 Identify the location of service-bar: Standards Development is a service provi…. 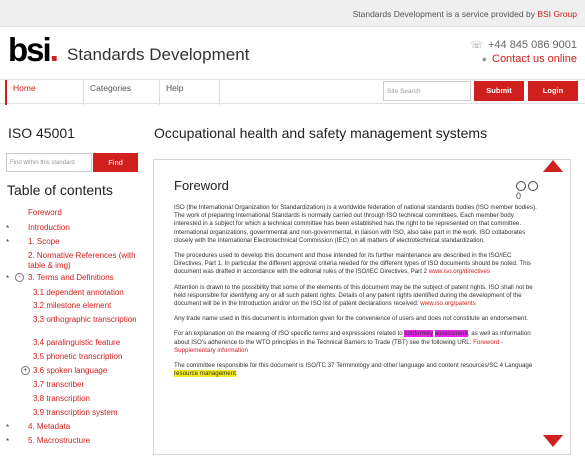
(292, 13).